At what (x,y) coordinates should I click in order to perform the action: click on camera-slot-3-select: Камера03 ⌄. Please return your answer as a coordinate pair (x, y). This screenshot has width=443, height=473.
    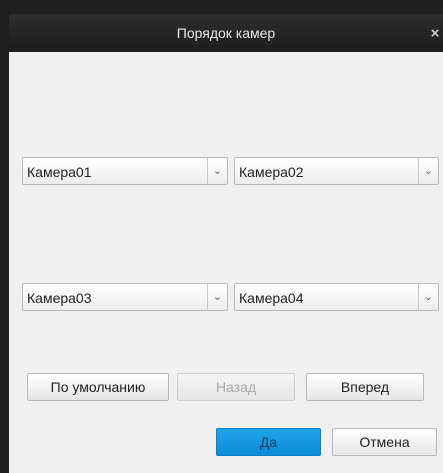
    Looking at the image, I should click on (125, 297).